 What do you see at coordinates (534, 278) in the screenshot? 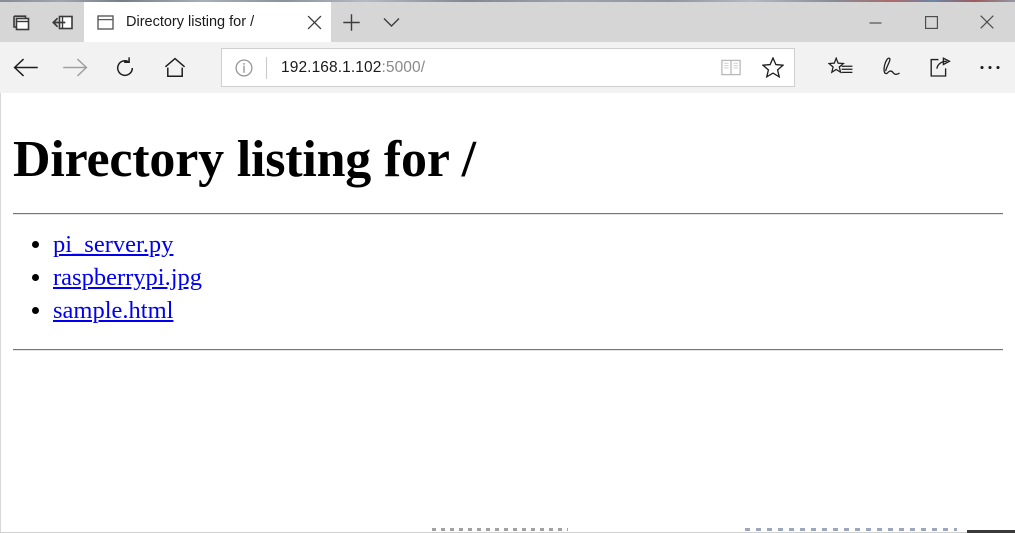
I see `list-item: raspberrypi.jpg` at bounding box center [534, 278].